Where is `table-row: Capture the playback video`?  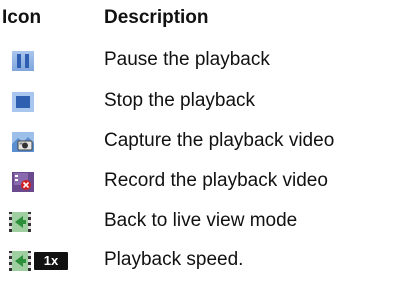
table-row: Capture the playback video is located at coordinates (198, 142).